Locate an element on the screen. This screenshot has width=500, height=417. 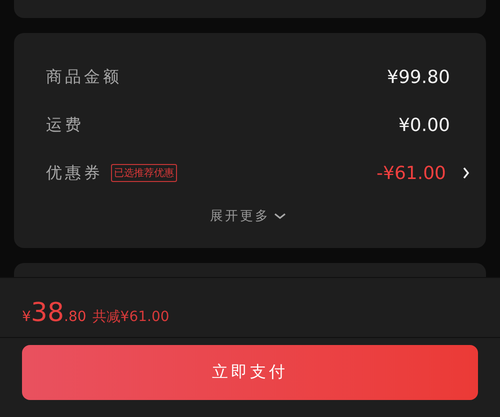
chevron-down-icon is located at coordinates (280, 216).